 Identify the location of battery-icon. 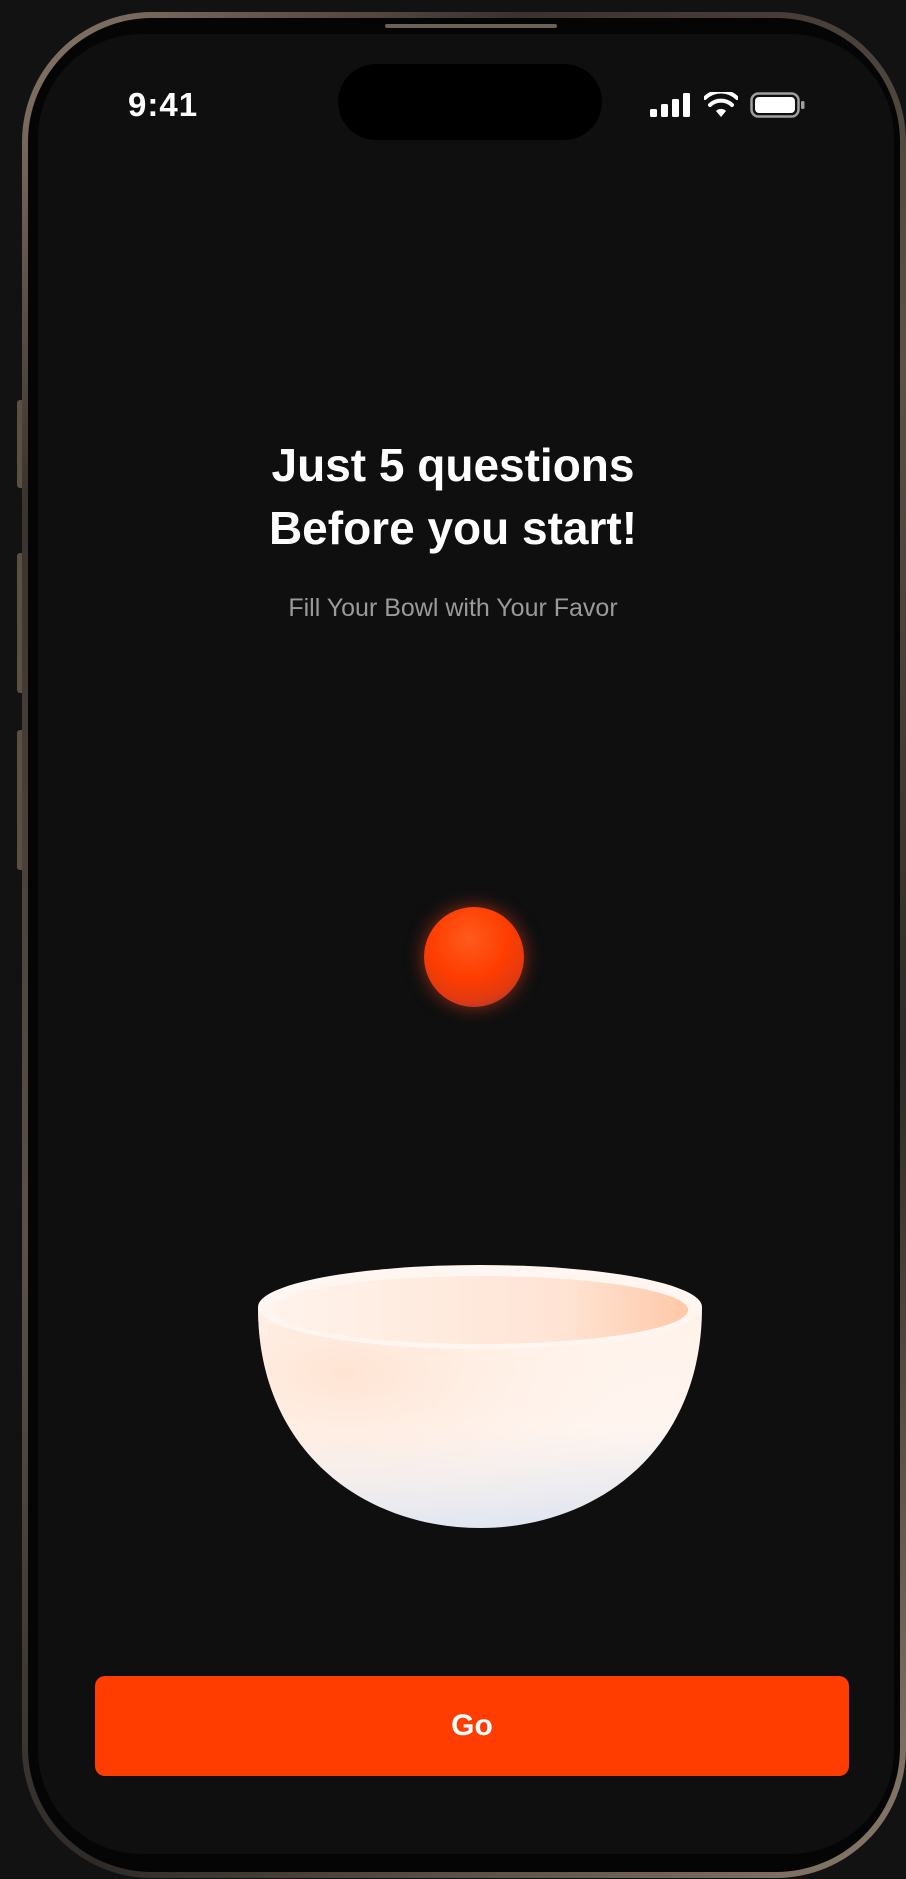
(777, 105).